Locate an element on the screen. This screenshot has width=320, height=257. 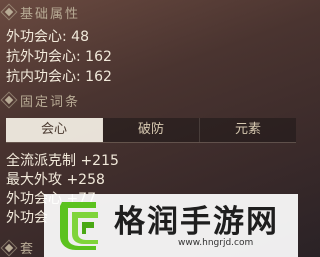
affix-line: 外功会 is located at coordinates (27, 218).